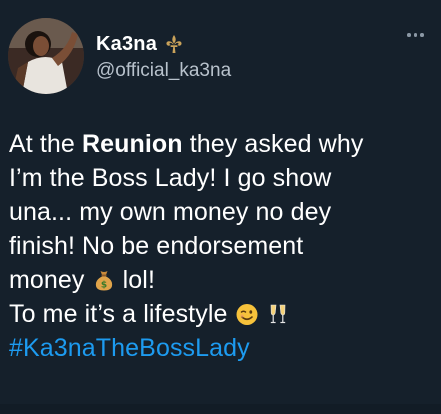 Image resolution: width=441 pixels, height=414 pixels. Describe the element at coordinates (170, 178) in the screenshot. I see `tweet-line-2: I’m the Boss Lady! I go show` at that location.